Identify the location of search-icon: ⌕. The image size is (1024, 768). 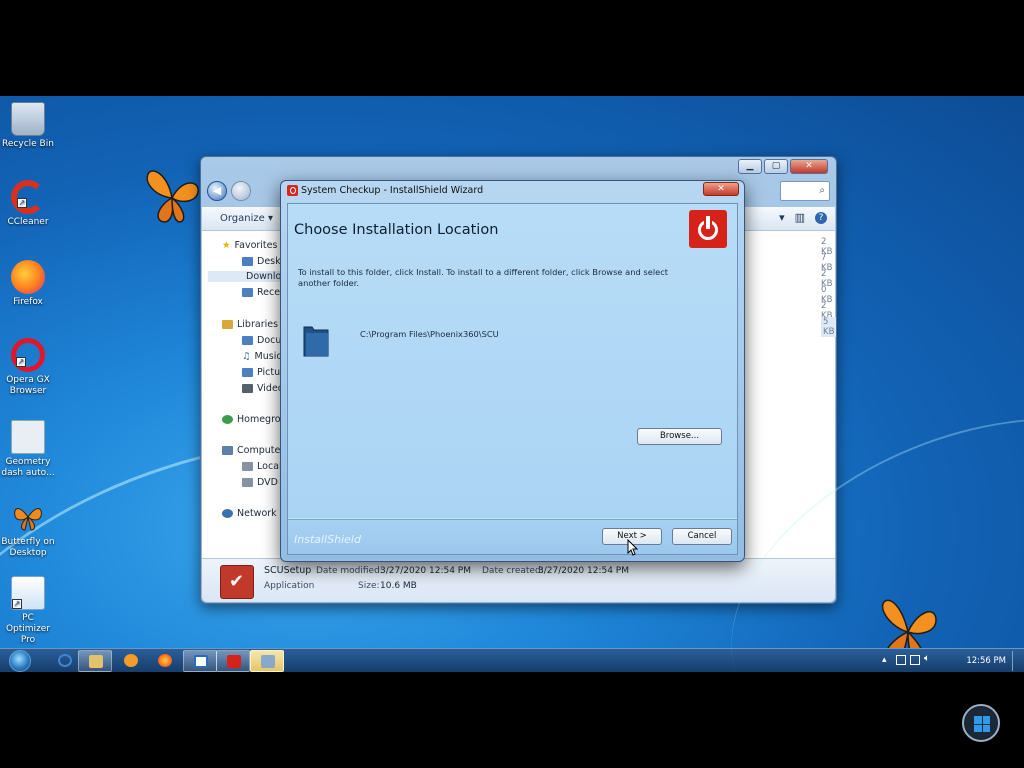
(822, 190).